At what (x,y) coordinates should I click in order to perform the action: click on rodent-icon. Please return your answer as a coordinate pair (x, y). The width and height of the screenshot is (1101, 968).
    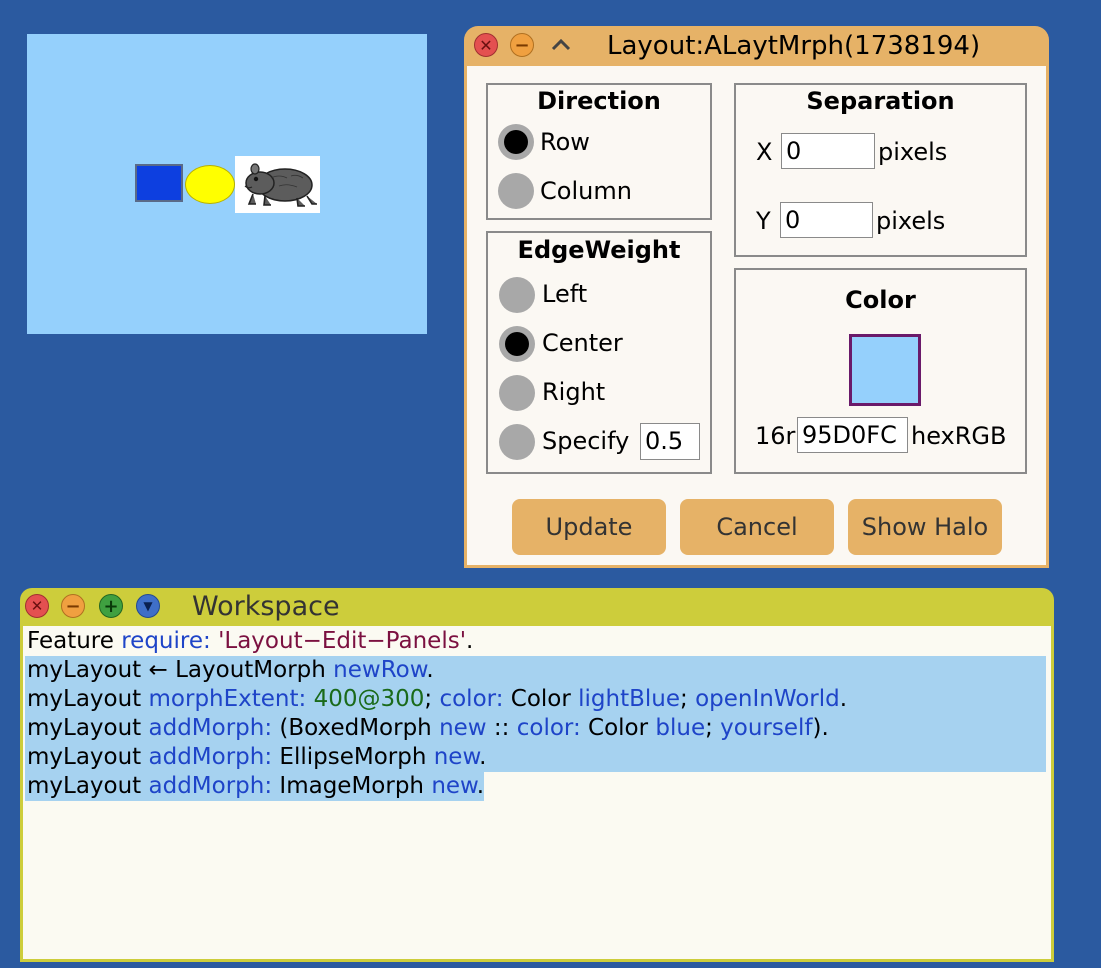
    Looking at the image, I should click on (280, 185).